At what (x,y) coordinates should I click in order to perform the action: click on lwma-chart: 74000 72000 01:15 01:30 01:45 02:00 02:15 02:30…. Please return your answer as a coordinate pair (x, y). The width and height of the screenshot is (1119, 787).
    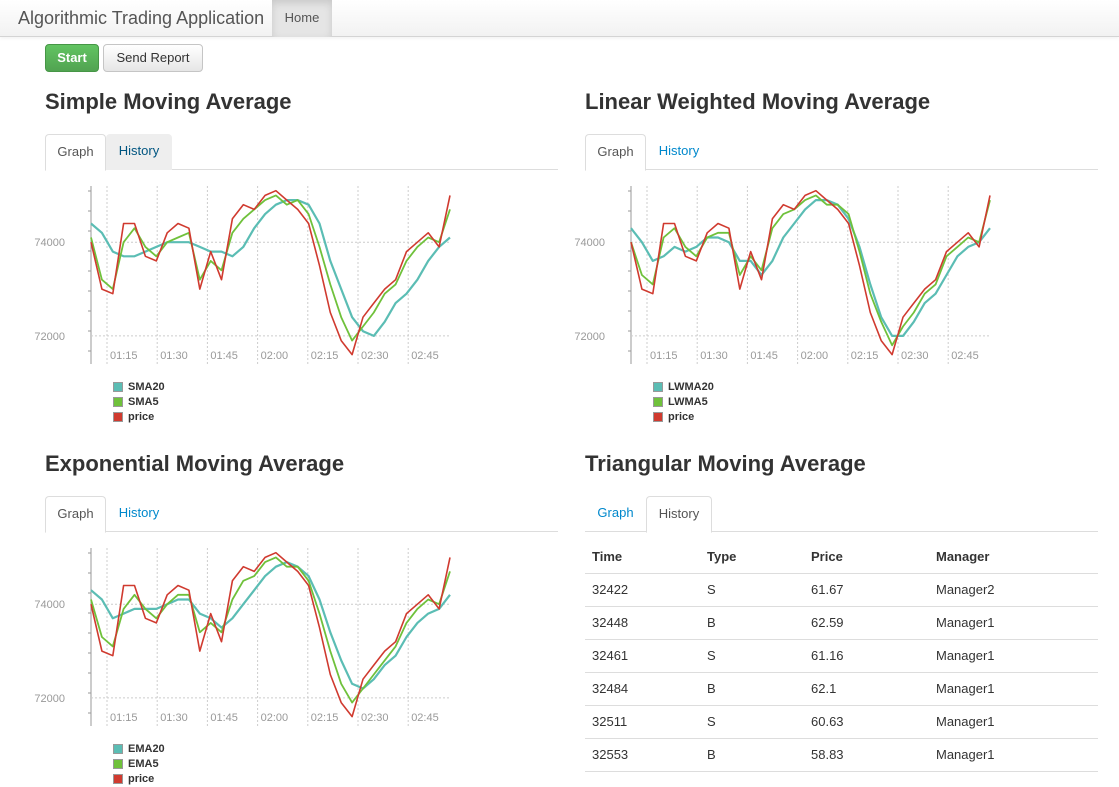
    Looking at the image, I should click on (789, 281).